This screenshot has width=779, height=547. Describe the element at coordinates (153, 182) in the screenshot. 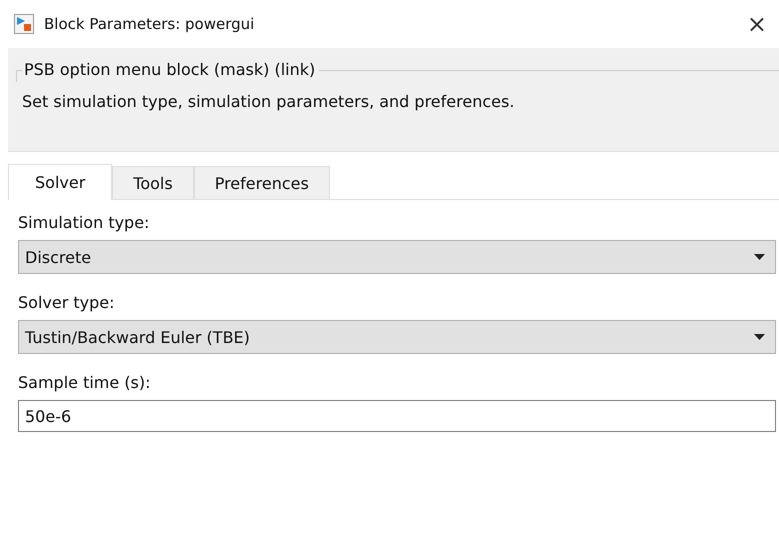

I see `tab: Tools` at that location.